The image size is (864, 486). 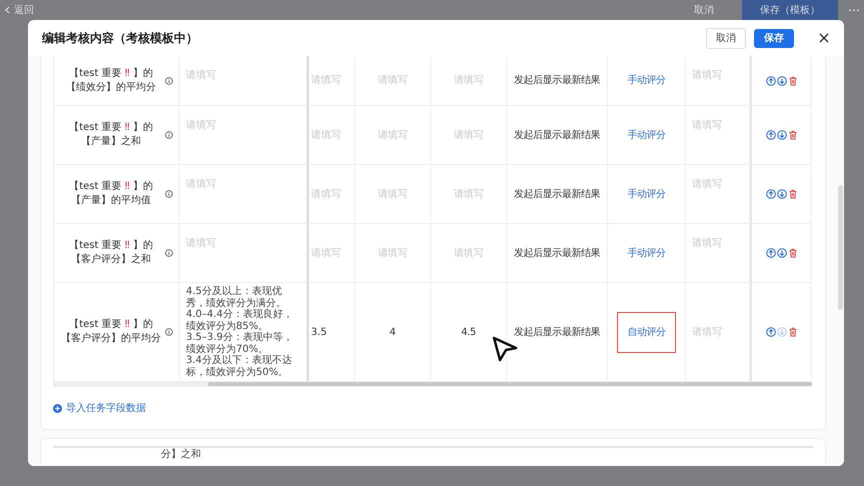 What do you see at coordinates (824, 38) in the screenshot?
I see `close-button` at bounding box center [824, 38].